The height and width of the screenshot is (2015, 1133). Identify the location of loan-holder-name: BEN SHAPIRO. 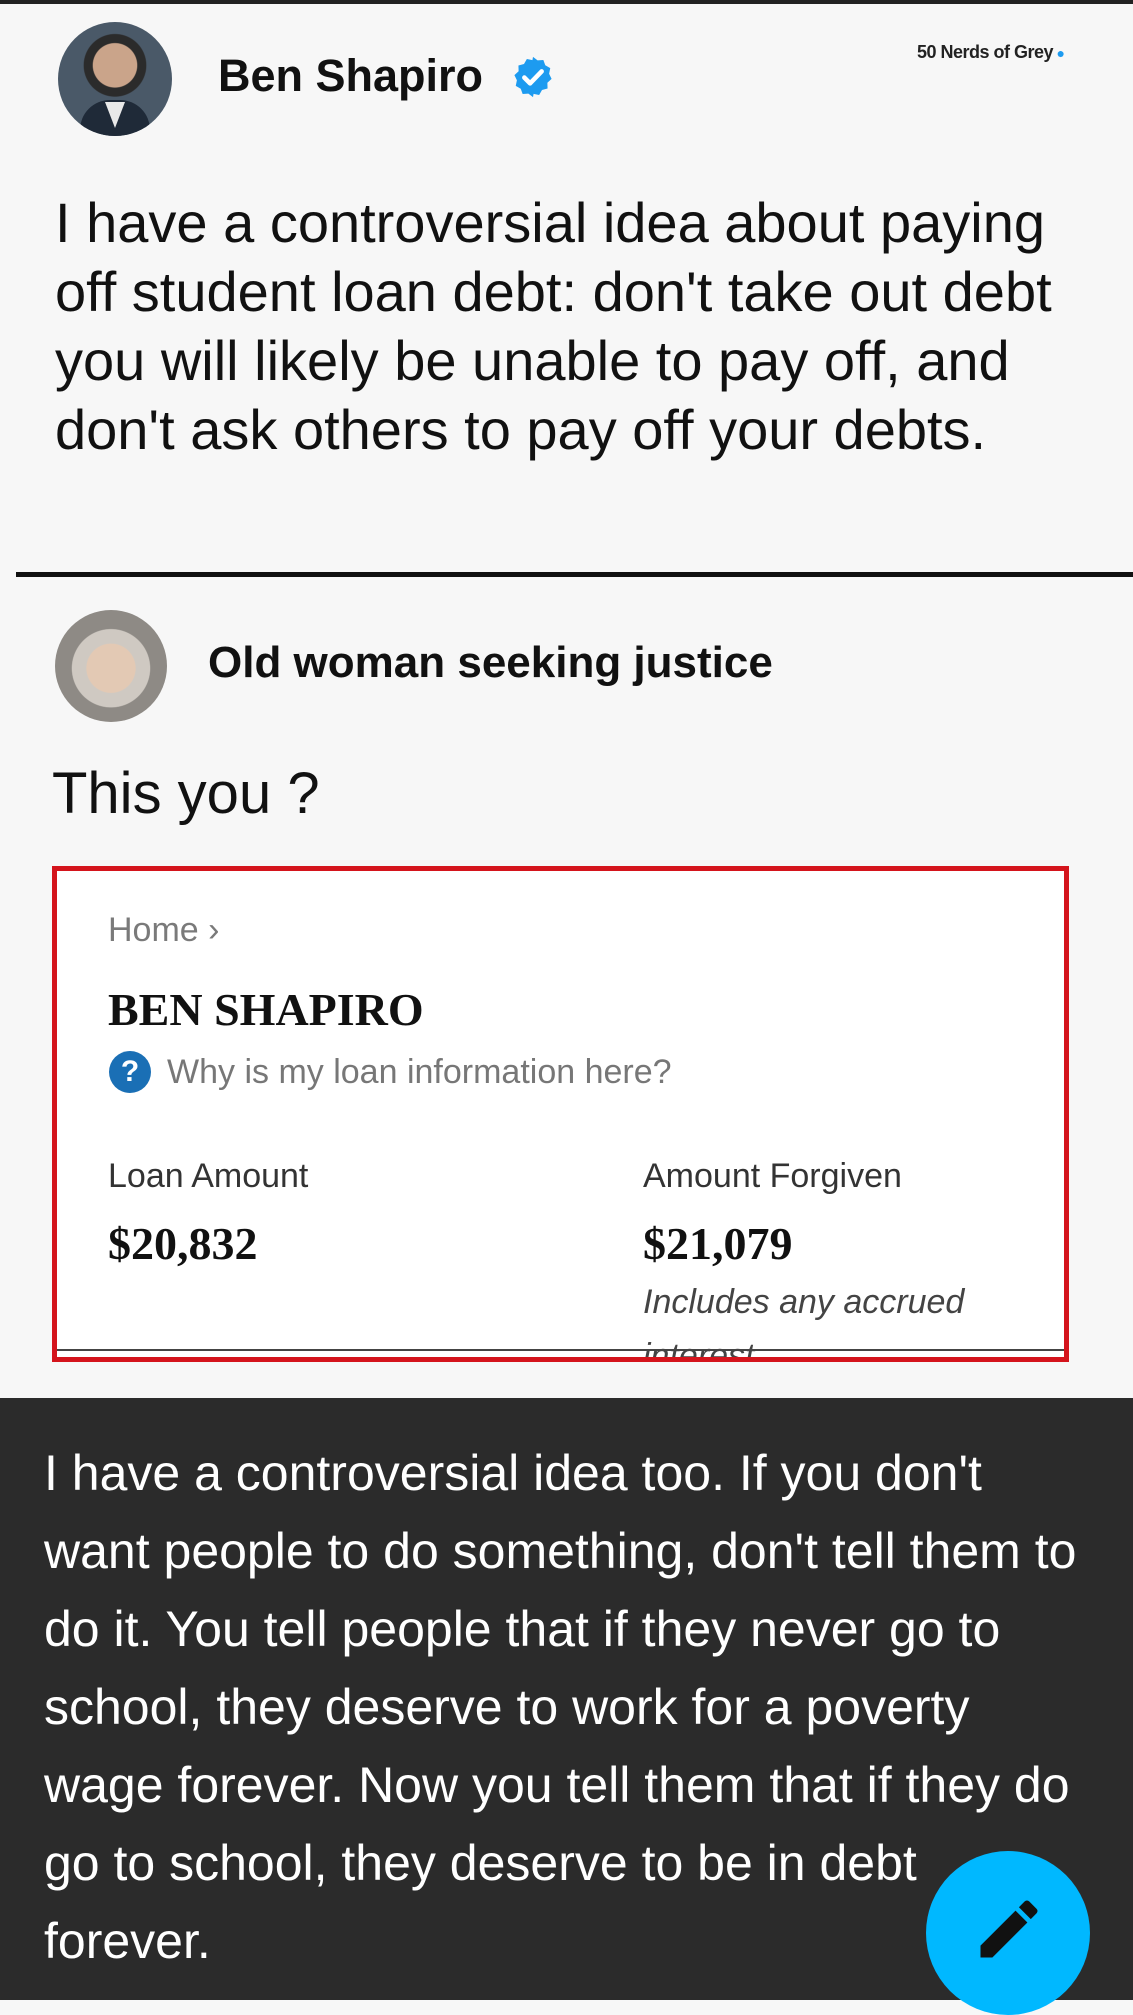
(266, 1009).